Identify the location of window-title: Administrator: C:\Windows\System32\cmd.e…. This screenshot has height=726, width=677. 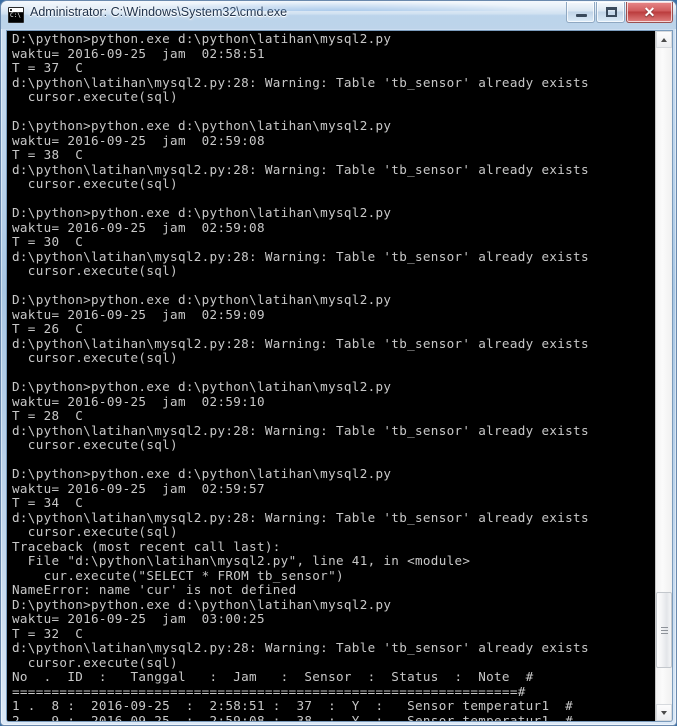
(159, 12).